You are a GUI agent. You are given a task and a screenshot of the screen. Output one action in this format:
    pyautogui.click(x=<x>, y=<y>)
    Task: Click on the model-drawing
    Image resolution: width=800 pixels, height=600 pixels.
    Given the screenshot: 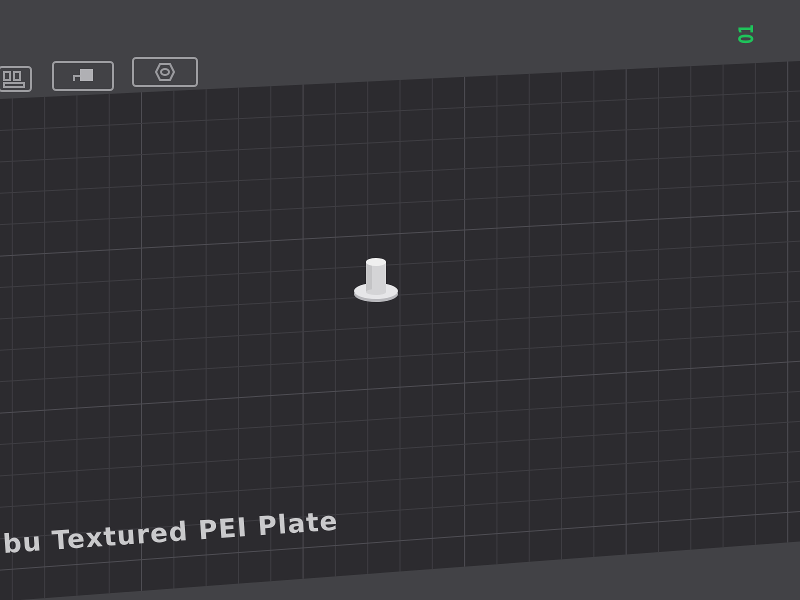 What is the action you would take?
    pyautogui.click(x=376, y=280)
    